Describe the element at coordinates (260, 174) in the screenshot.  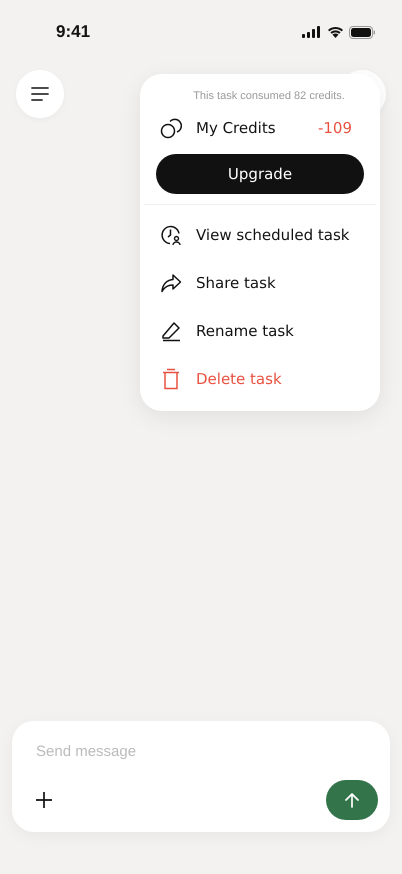
I see `upgrade-button: Upgrade` at that location.